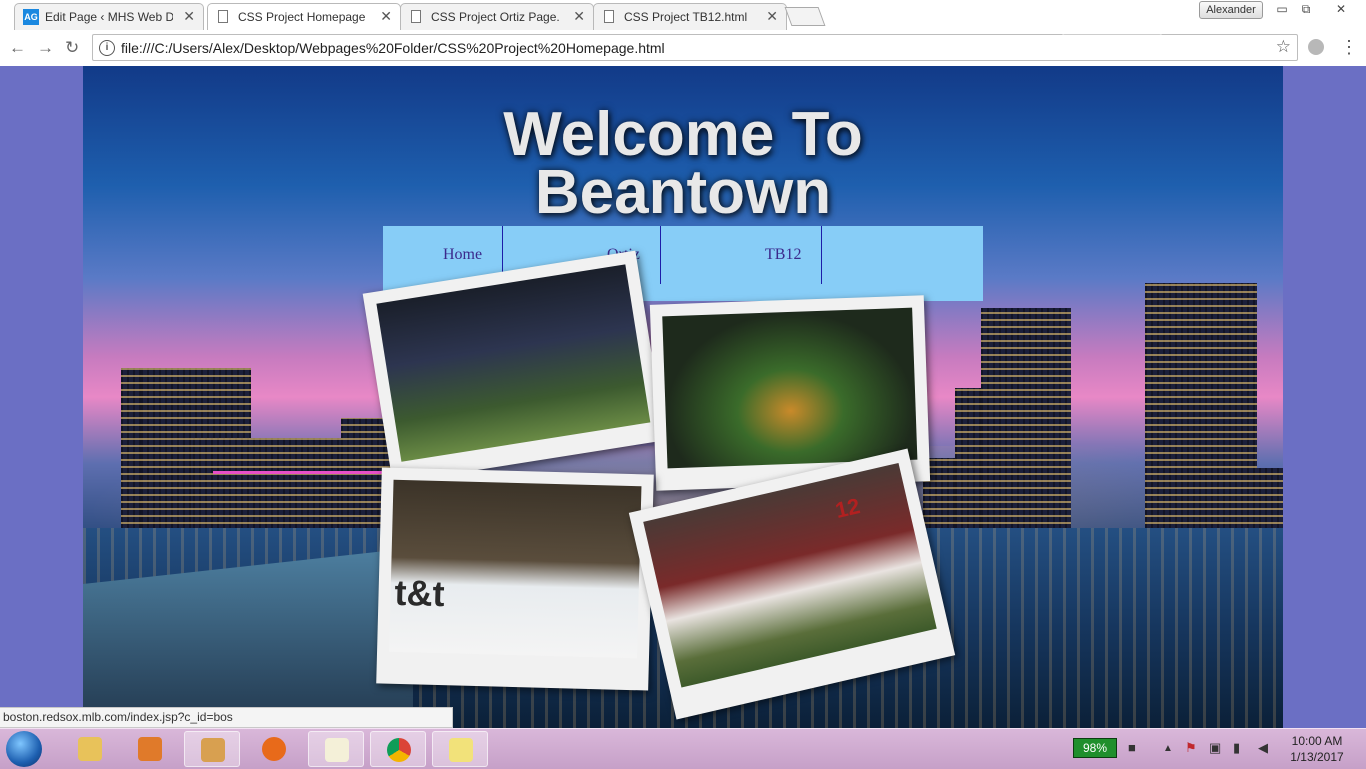 The width and height of the screenshot is (1366, 769). Describe the element at coordinates (1191, 748) in the screenshot. I see `action-center-flag-icon: ⚑` at that location.